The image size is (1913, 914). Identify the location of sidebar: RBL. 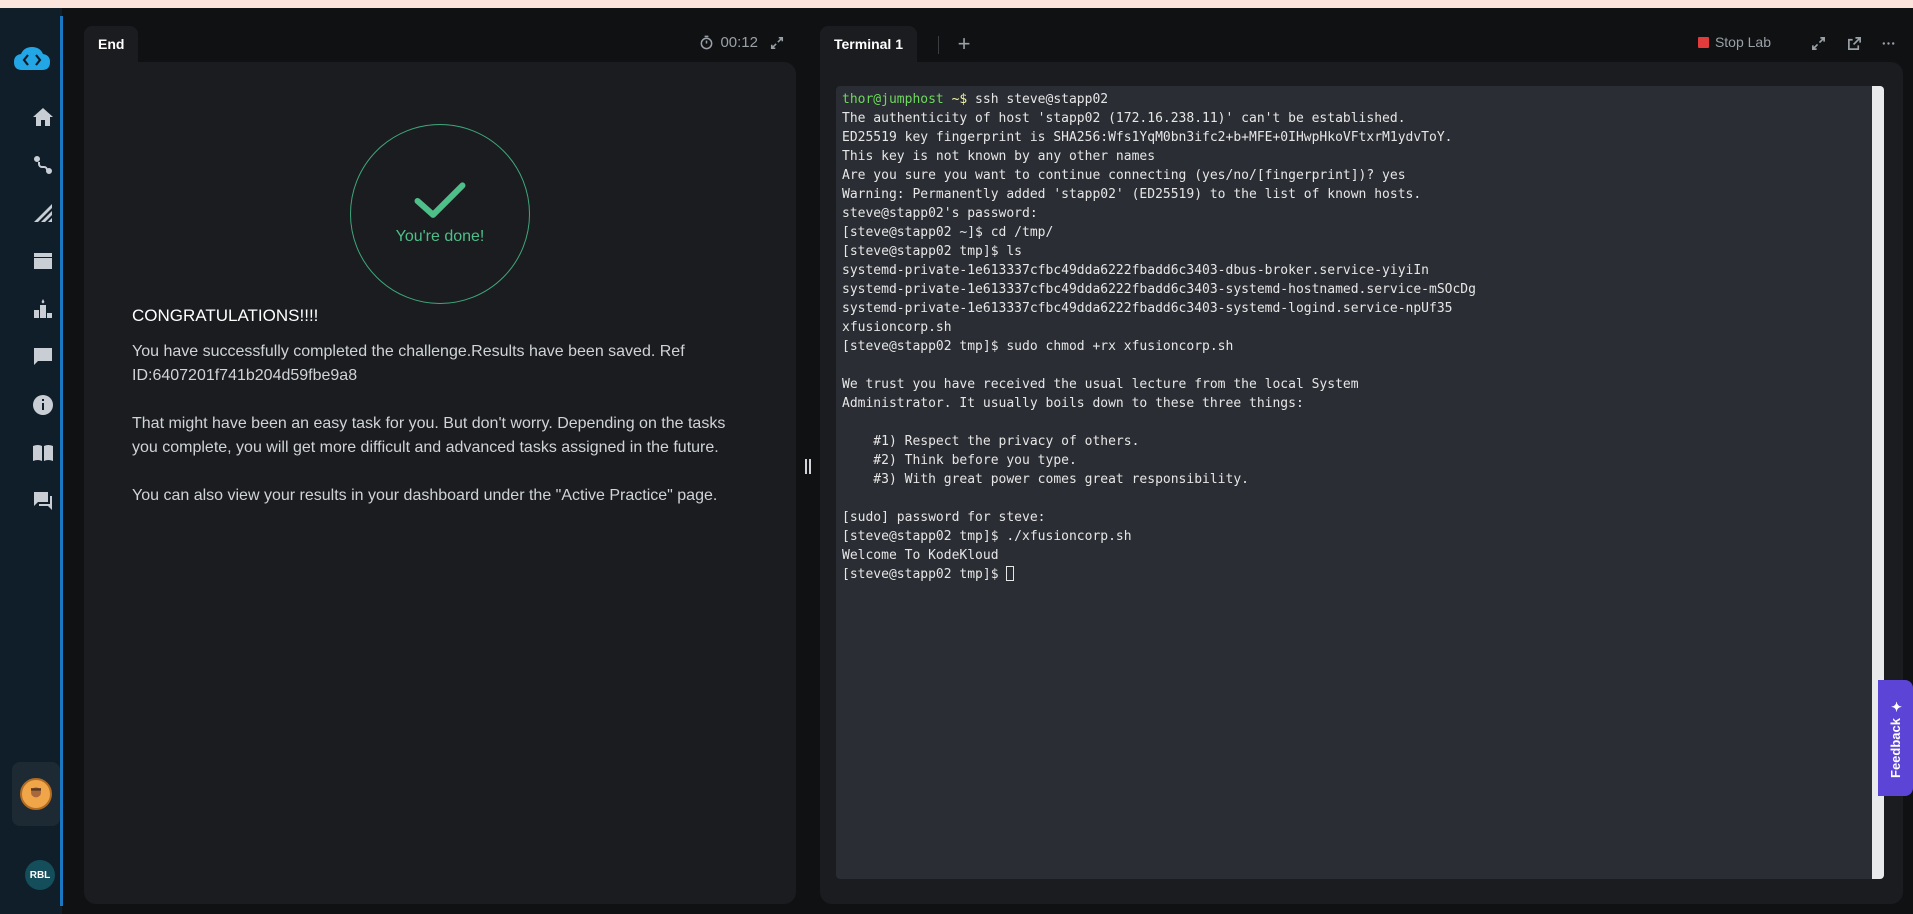
(31, 461).